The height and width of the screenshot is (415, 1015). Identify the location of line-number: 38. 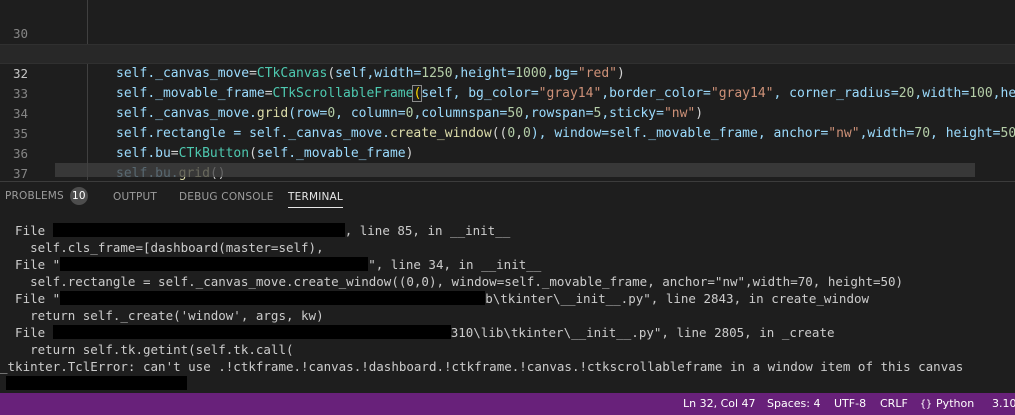
(14, 178).